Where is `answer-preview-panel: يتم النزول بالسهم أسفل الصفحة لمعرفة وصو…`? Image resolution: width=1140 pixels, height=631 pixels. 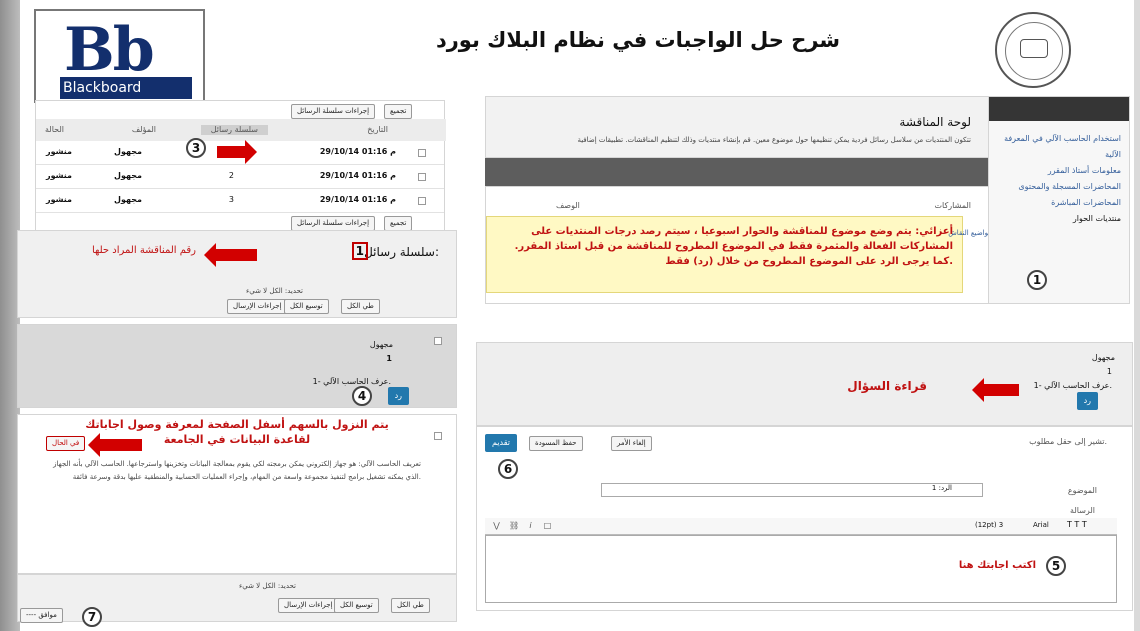
answer-preview-panel: يتم النزول بالسهم أسفل الصفحة لمعرفة وصو… is located at coordinates (237, 494).